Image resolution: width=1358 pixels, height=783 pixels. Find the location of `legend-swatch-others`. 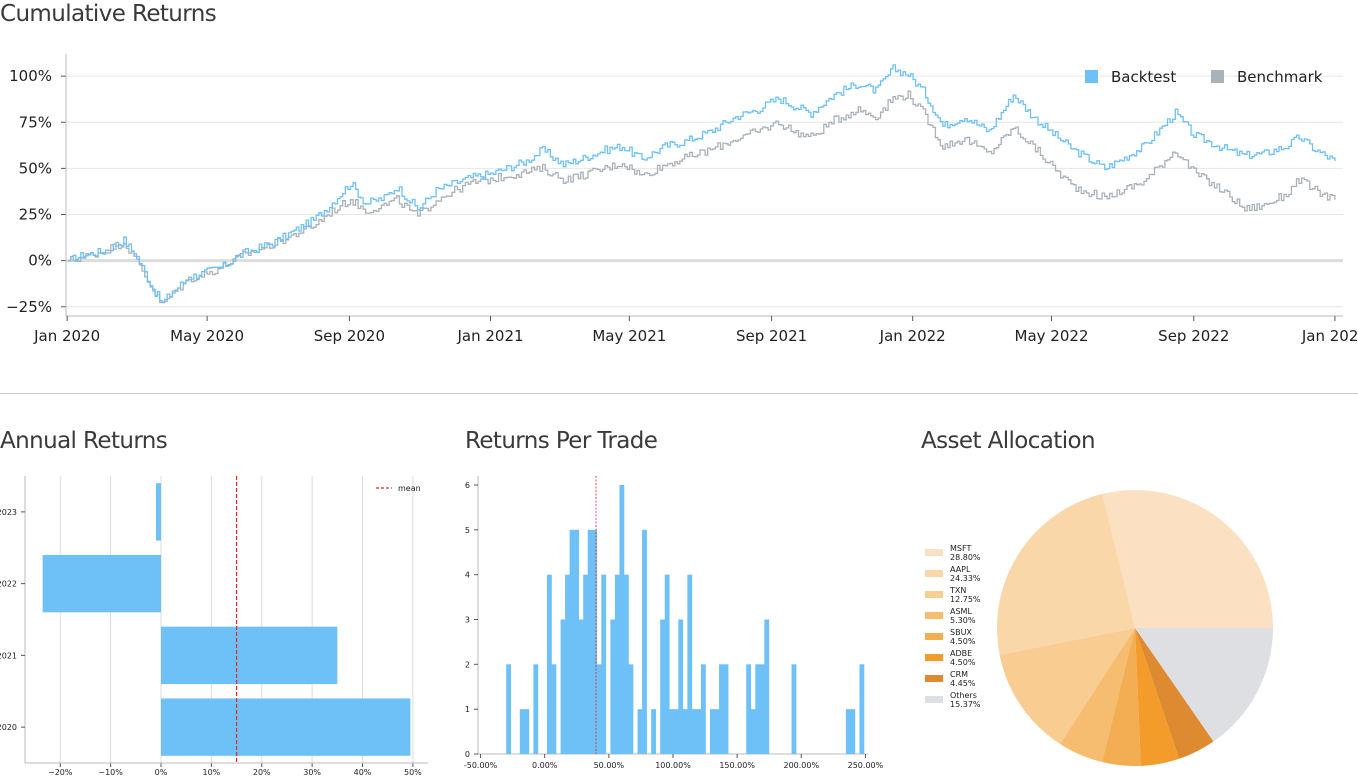

legend-swatch-others is located at coordinates (934, 699).